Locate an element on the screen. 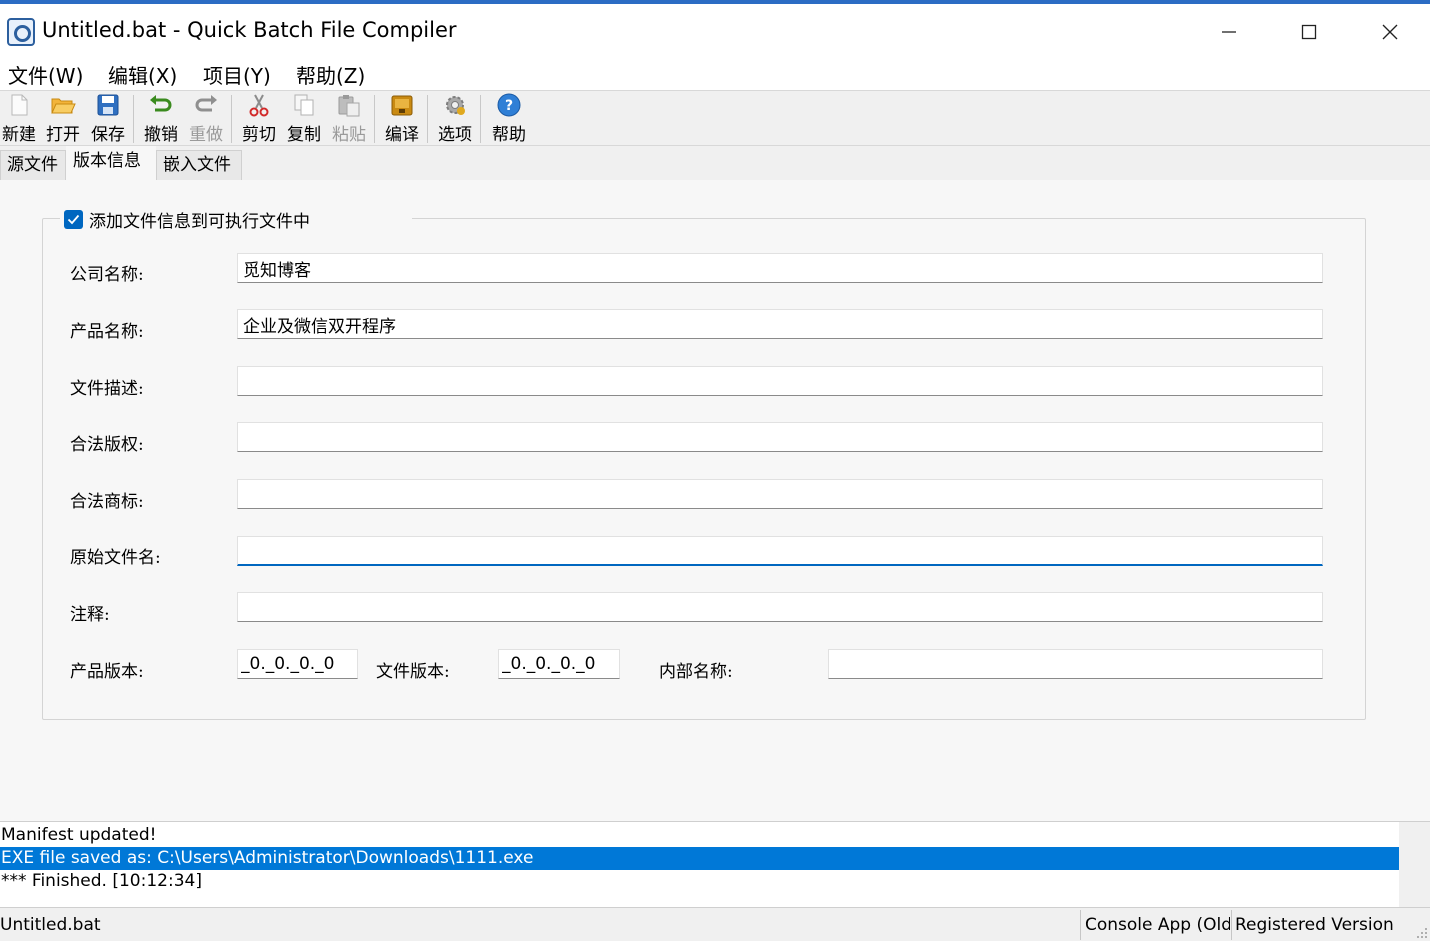  menu-edit: 编辑(X) is located at coordinates (142, 74).